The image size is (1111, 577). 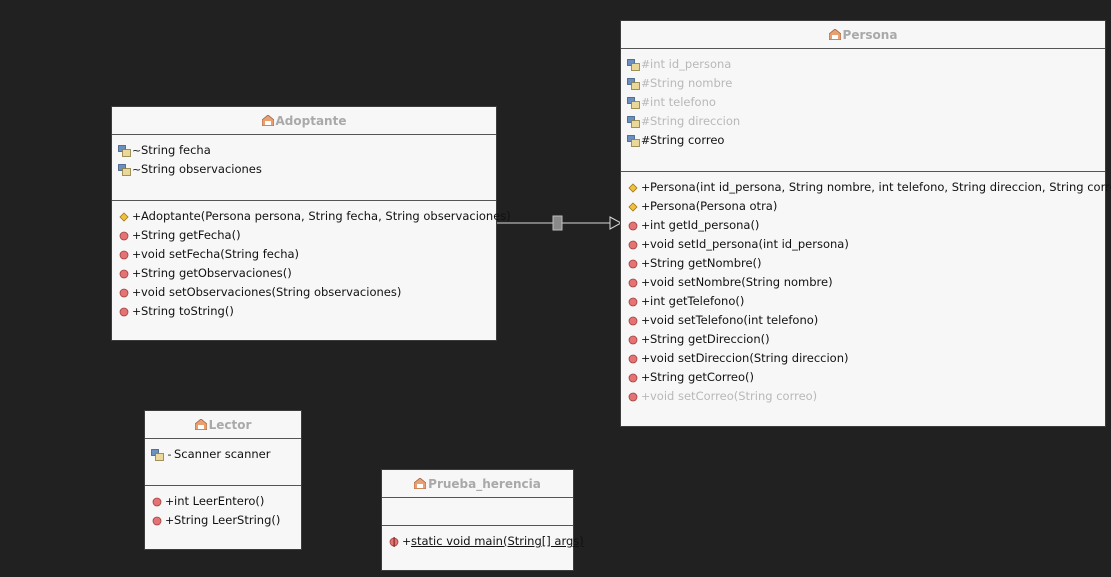 I want to click on method-row: + void setFecha(String fecha), so click(x=304, y=254).